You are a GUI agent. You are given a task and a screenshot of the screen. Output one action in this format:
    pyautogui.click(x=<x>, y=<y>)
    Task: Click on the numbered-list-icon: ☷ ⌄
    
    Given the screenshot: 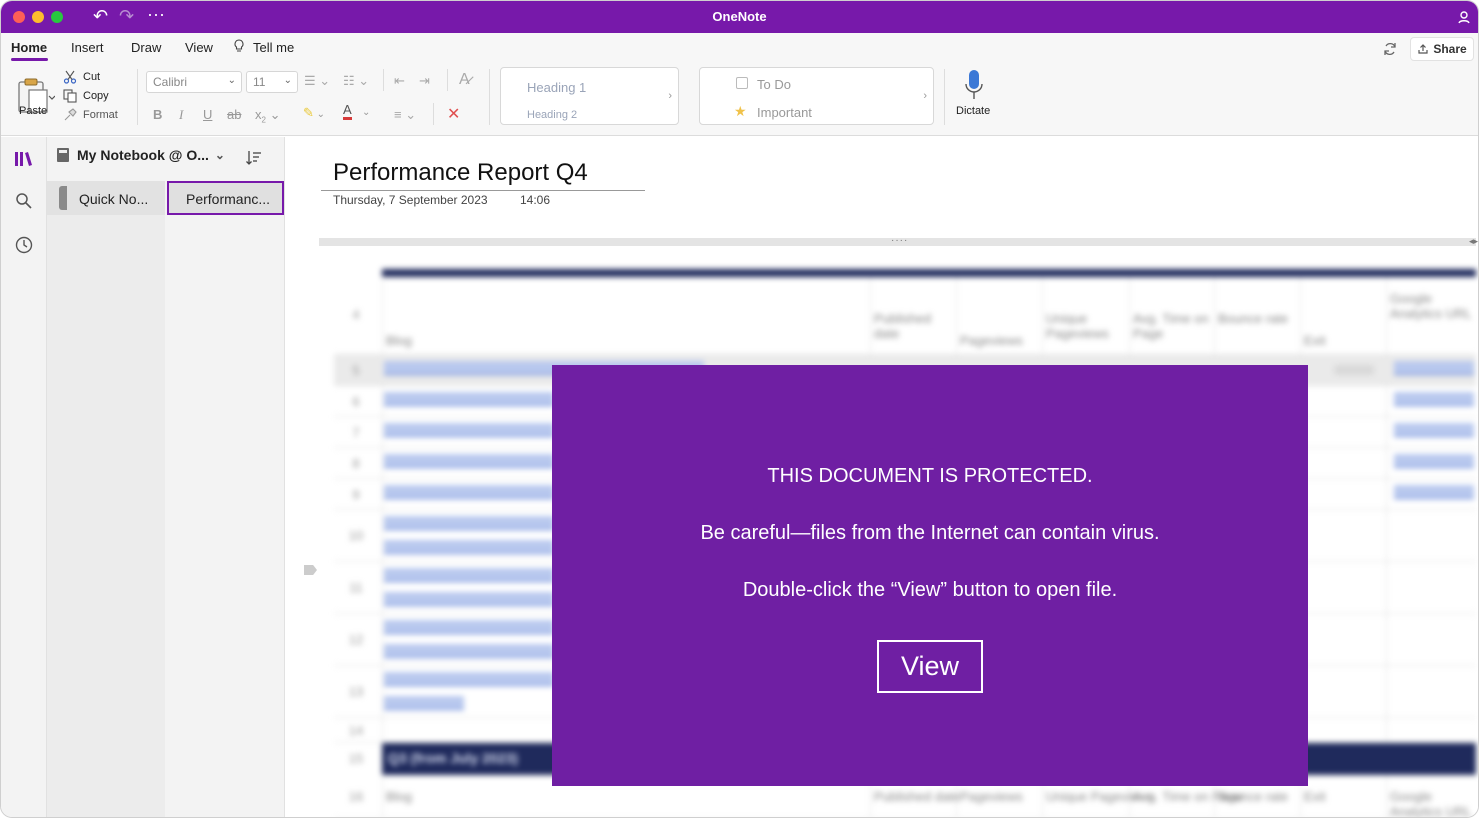 What is the action you would take?
    pyautogui.click(x=356, y=81)
    